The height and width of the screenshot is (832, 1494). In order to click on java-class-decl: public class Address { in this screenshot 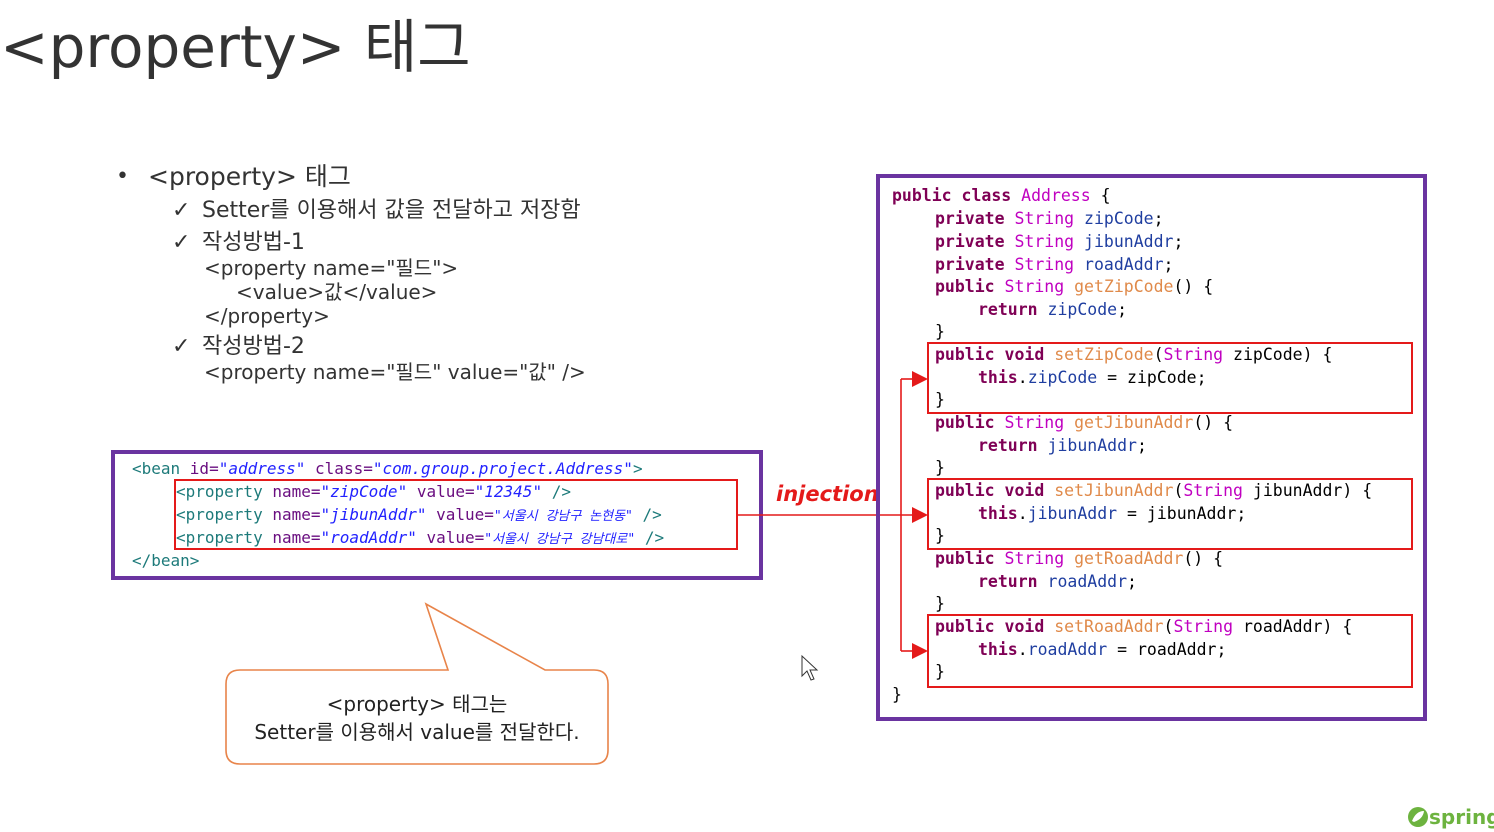, I will do `click(1001, 195)`.